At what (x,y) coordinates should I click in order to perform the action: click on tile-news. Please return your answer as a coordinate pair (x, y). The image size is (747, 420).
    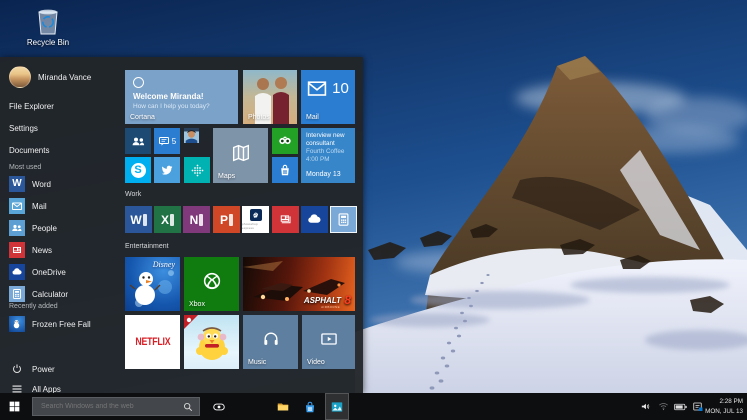
    Looking at the image, I should click on (285, 219).